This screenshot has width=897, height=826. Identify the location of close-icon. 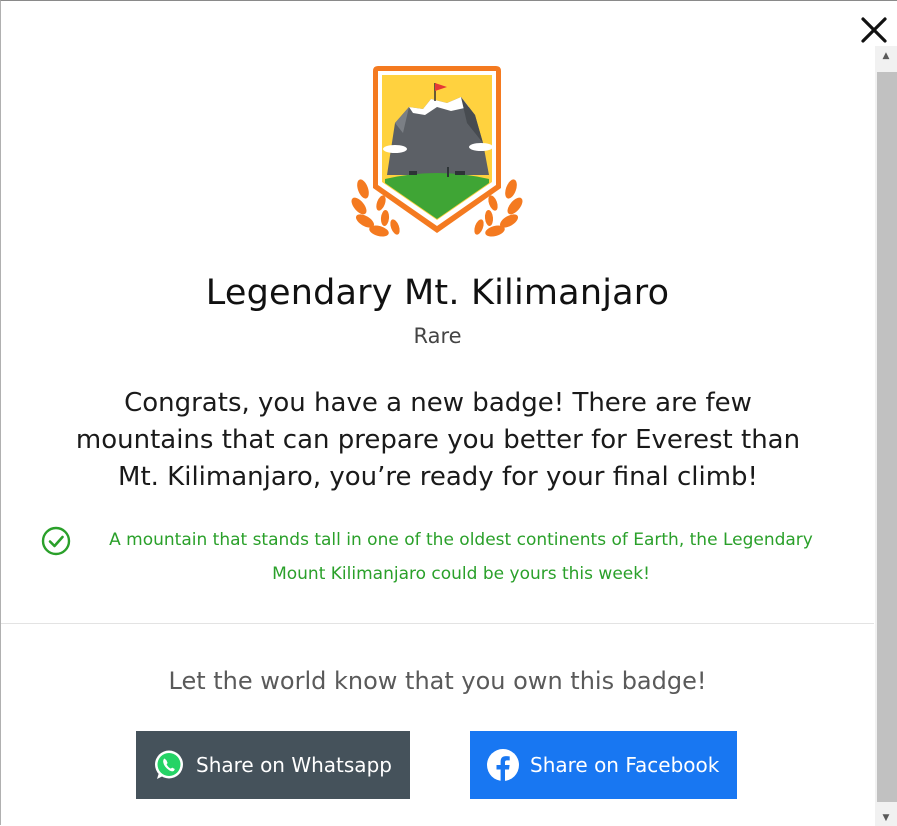
(874, 30).